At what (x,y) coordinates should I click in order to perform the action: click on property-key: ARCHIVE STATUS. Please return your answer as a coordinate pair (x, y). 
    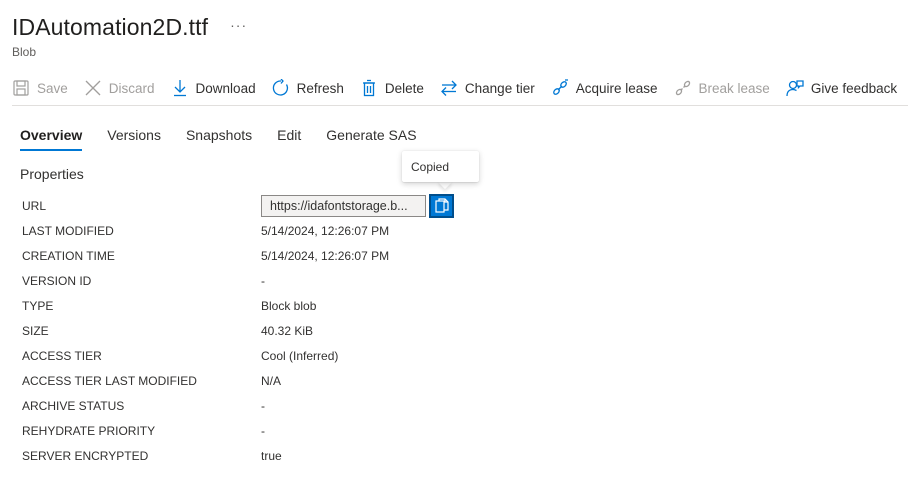
    Looking at the image, I should click on (73, 405).